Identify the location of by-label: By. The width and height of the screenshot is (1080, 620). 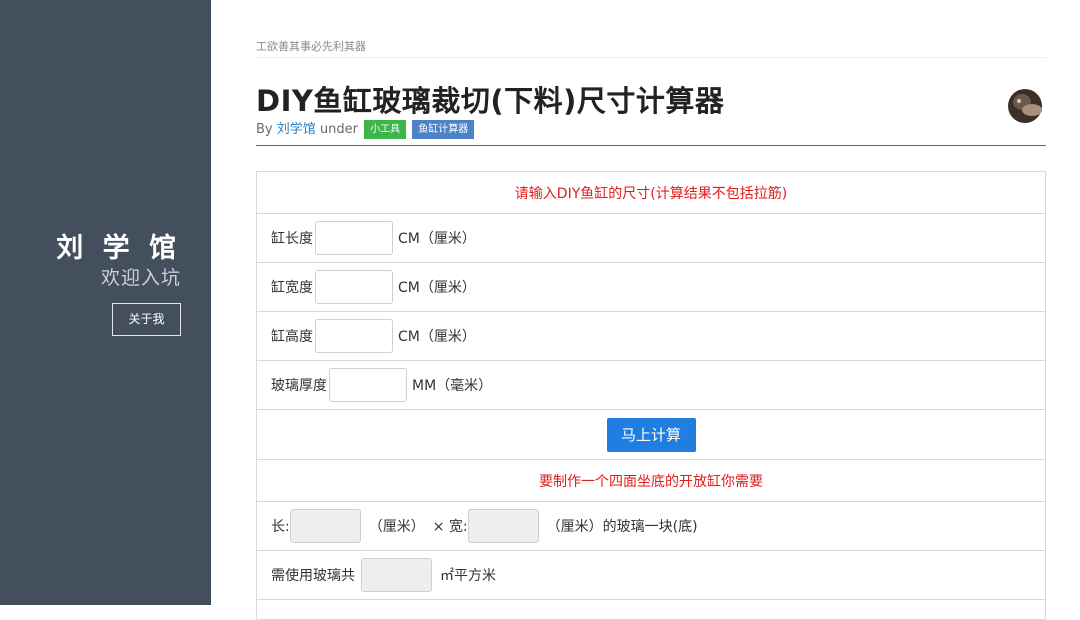
(264, 129).